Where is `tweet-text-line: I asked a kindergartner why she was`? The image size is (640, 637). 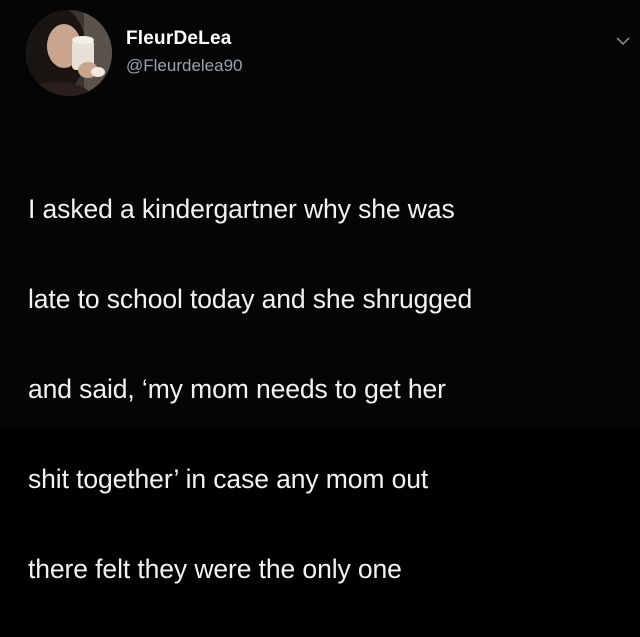 tweet-text-line: I asked a kindergartner why she was is located at coordinates (241, 209).